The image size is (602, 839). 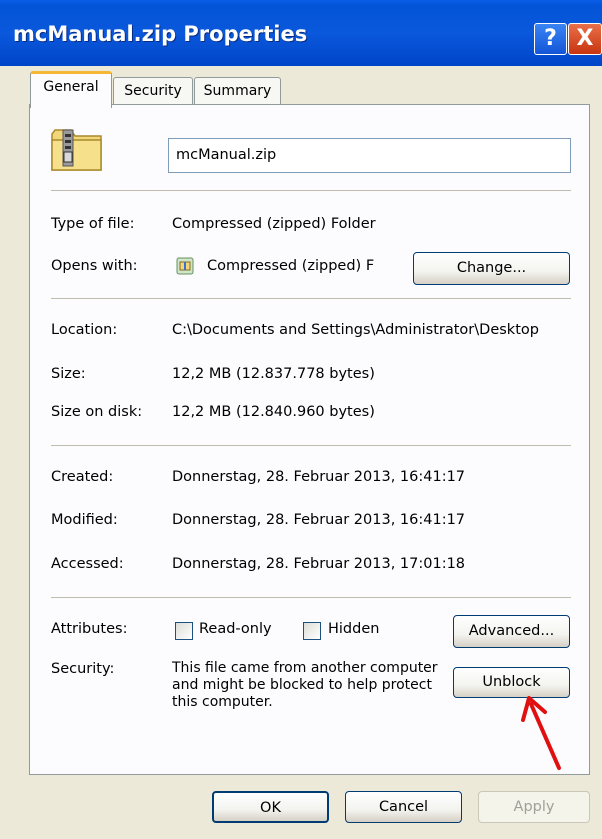 I want to click on tab-summary-label: Summary, so click(x=237, y=91).